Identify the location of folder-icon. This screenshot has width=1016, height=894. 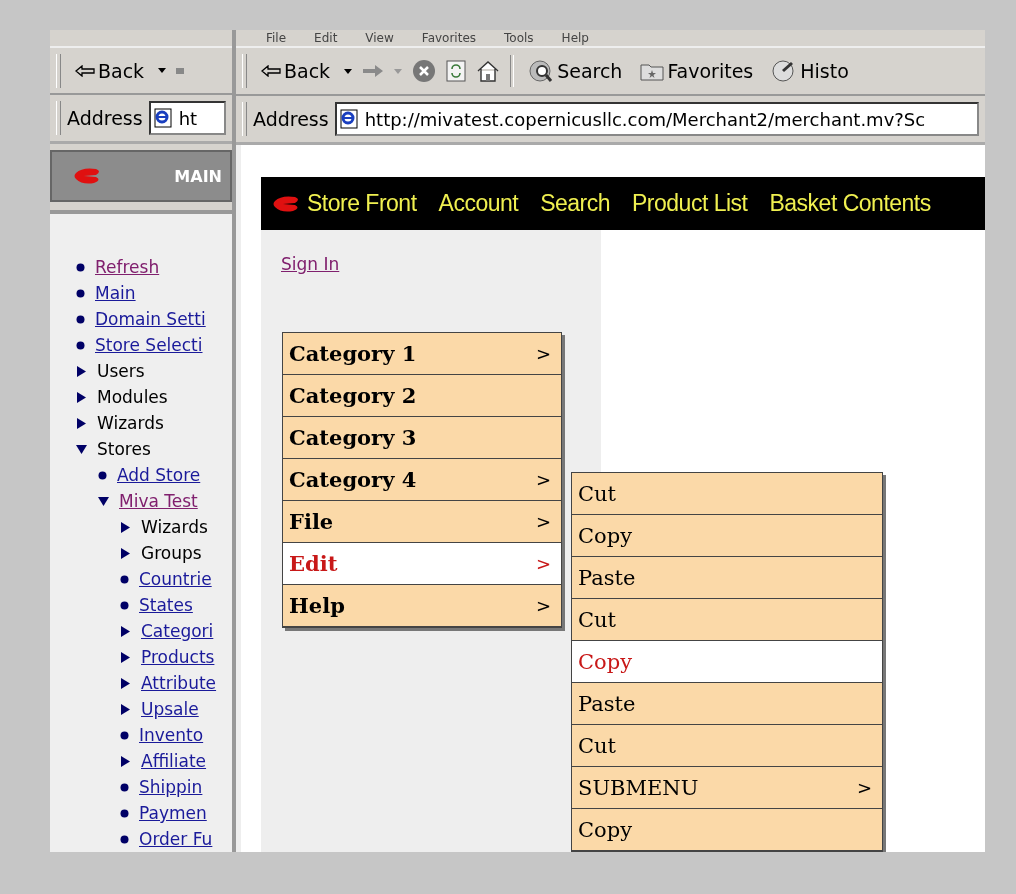
(652, 71).